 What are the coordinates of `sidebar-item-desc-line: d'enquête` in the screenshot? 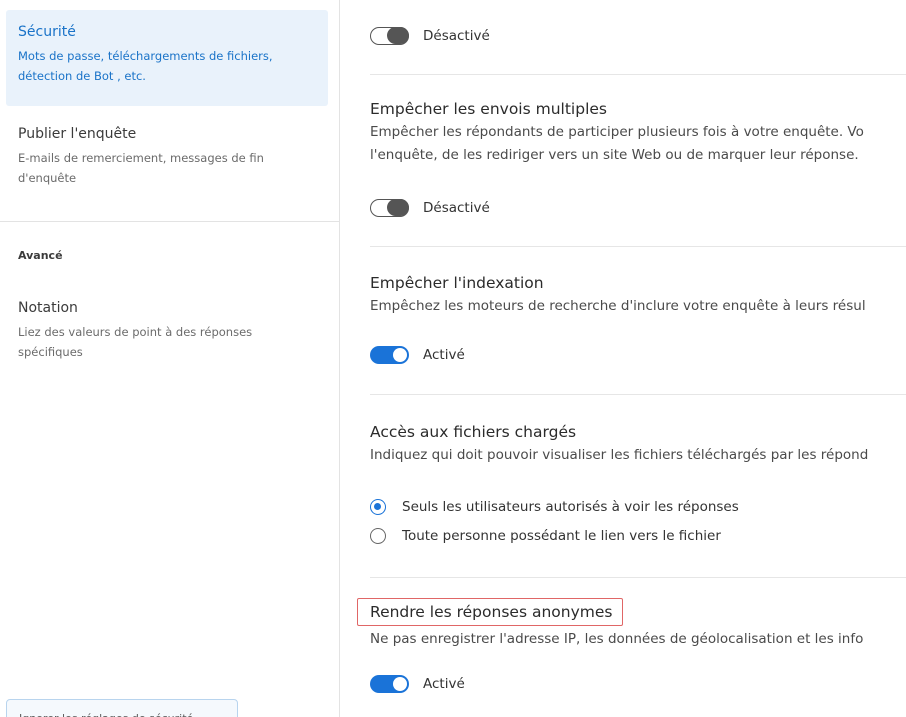 It's located at (47, 178).